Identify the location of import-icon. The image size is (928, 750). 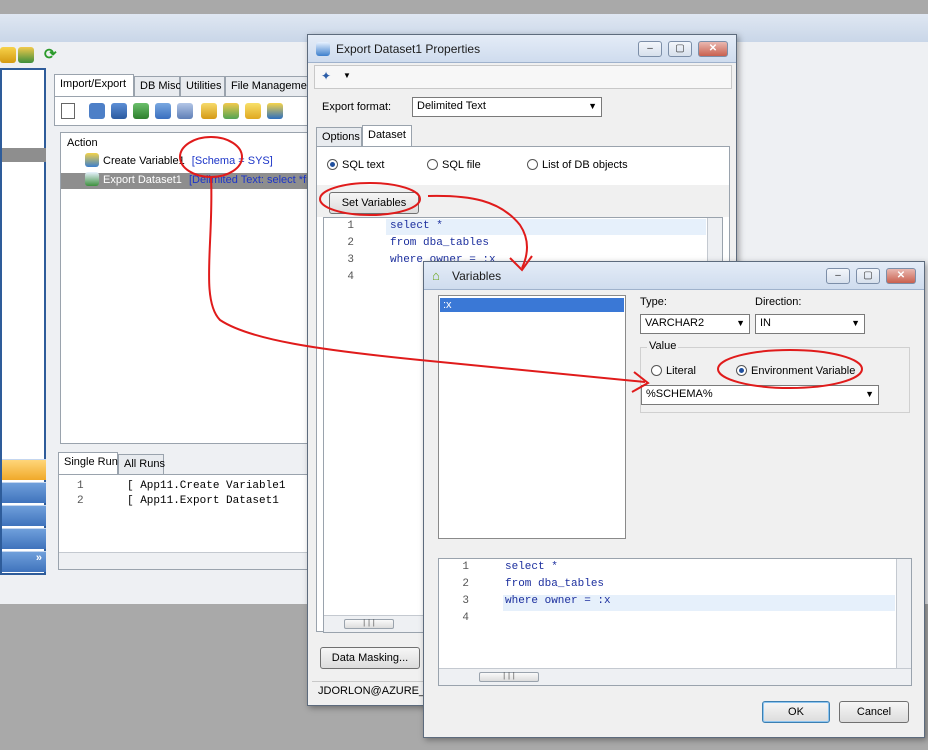
(119, 111).